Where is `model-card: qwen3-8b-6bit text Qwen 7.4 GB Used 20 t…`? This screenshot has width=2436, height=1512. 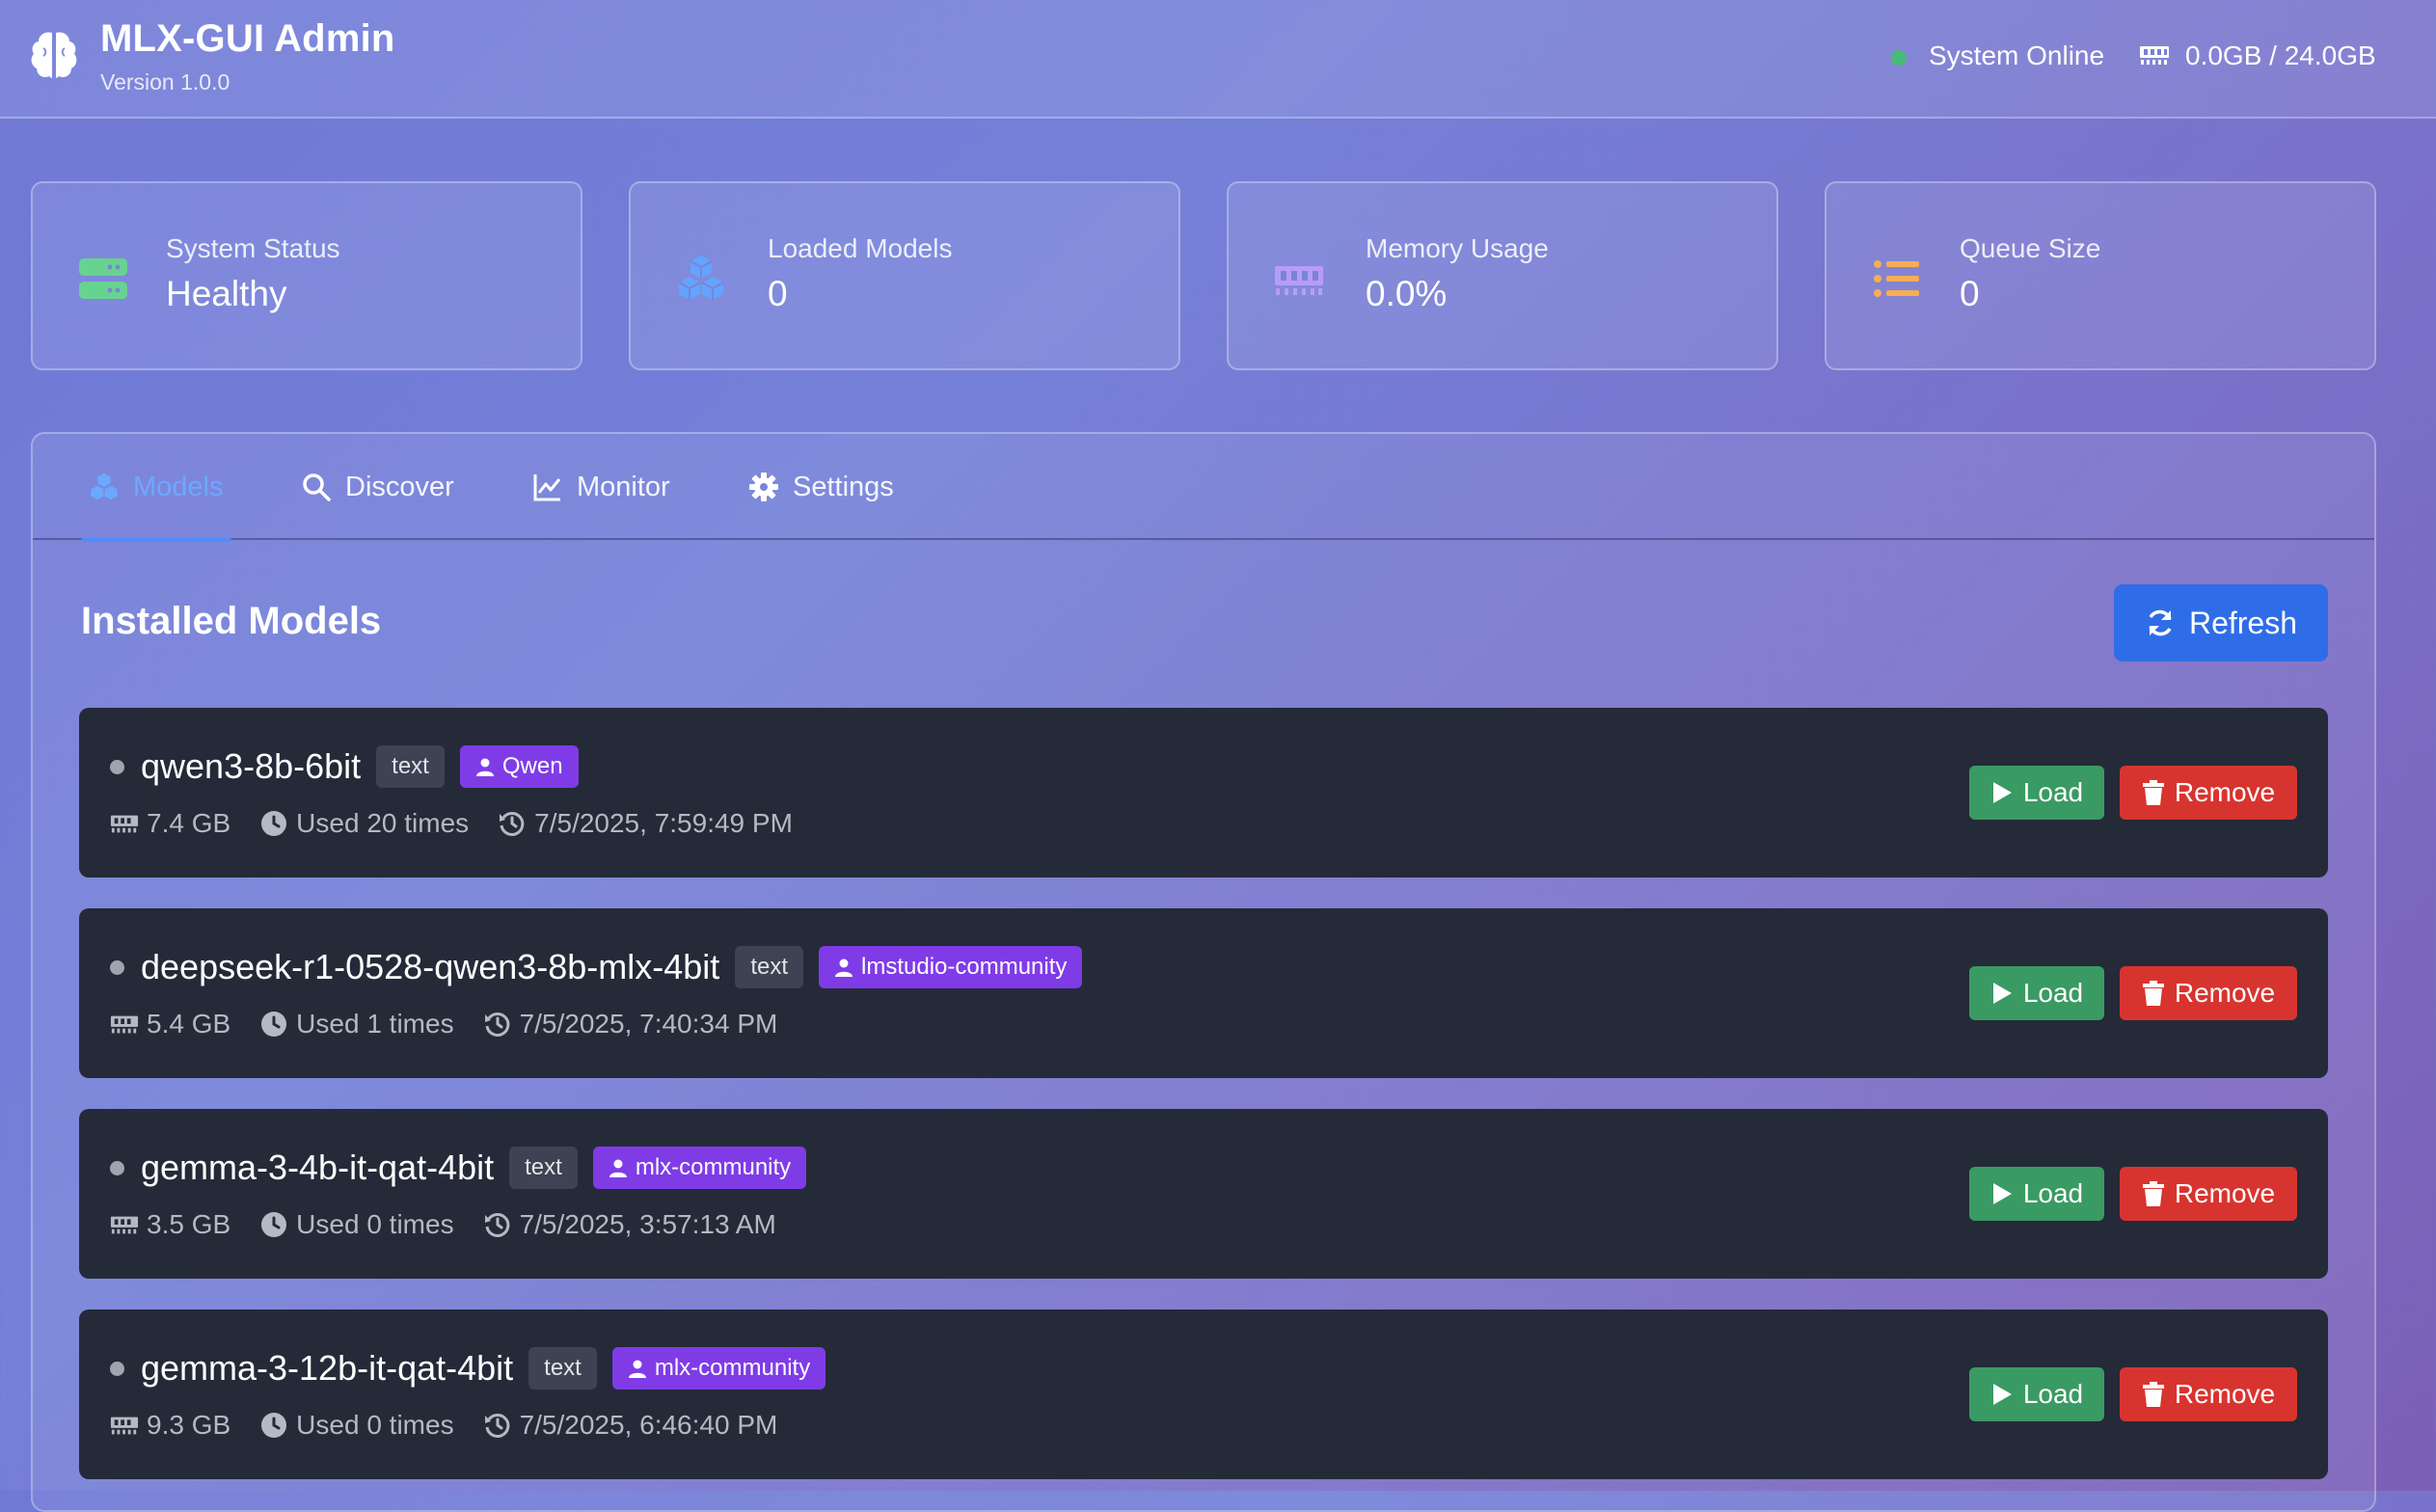 model-card: qwen3-8b-6bit text Qwen 7.4 GB Used 20 t… is located at coordinates (1203, 793).